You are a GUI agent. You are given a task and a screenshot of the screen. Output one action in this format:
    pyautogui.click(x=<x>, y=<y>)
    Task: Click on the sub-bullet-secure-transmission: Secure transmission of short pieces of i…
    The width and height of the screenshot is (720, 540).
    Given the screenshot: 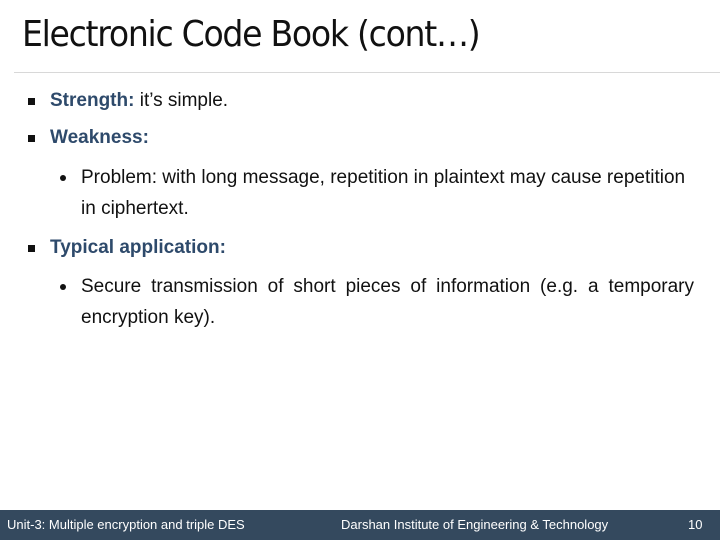 What is the action you would take?
    pyautogui.click(x=376, y=302)
    